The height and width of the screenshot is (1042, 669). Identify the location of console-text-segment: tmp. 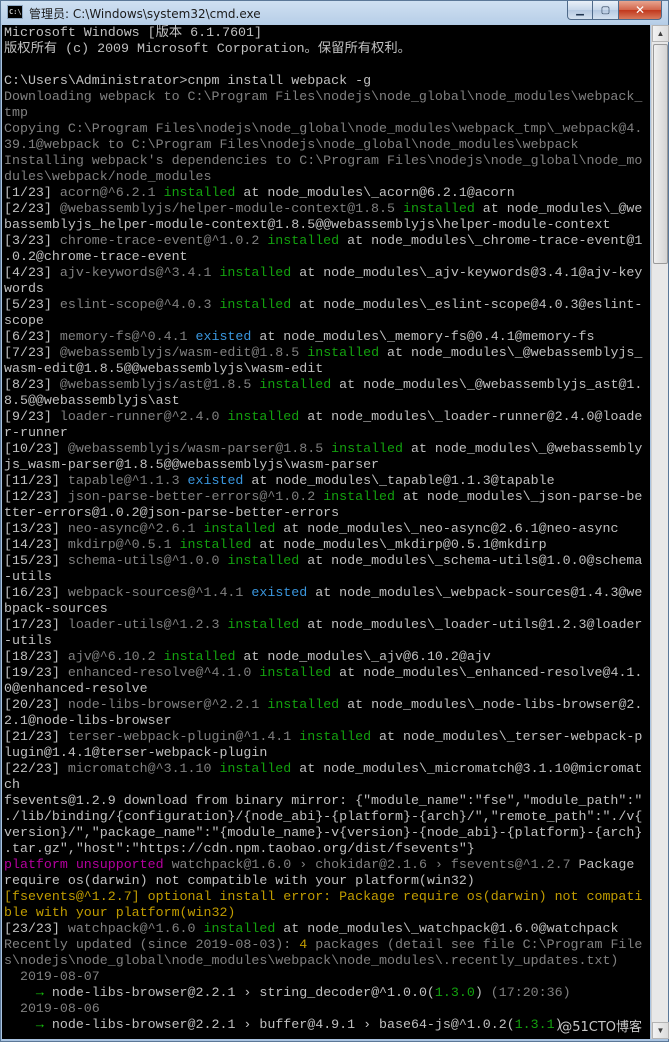
(16, 112).